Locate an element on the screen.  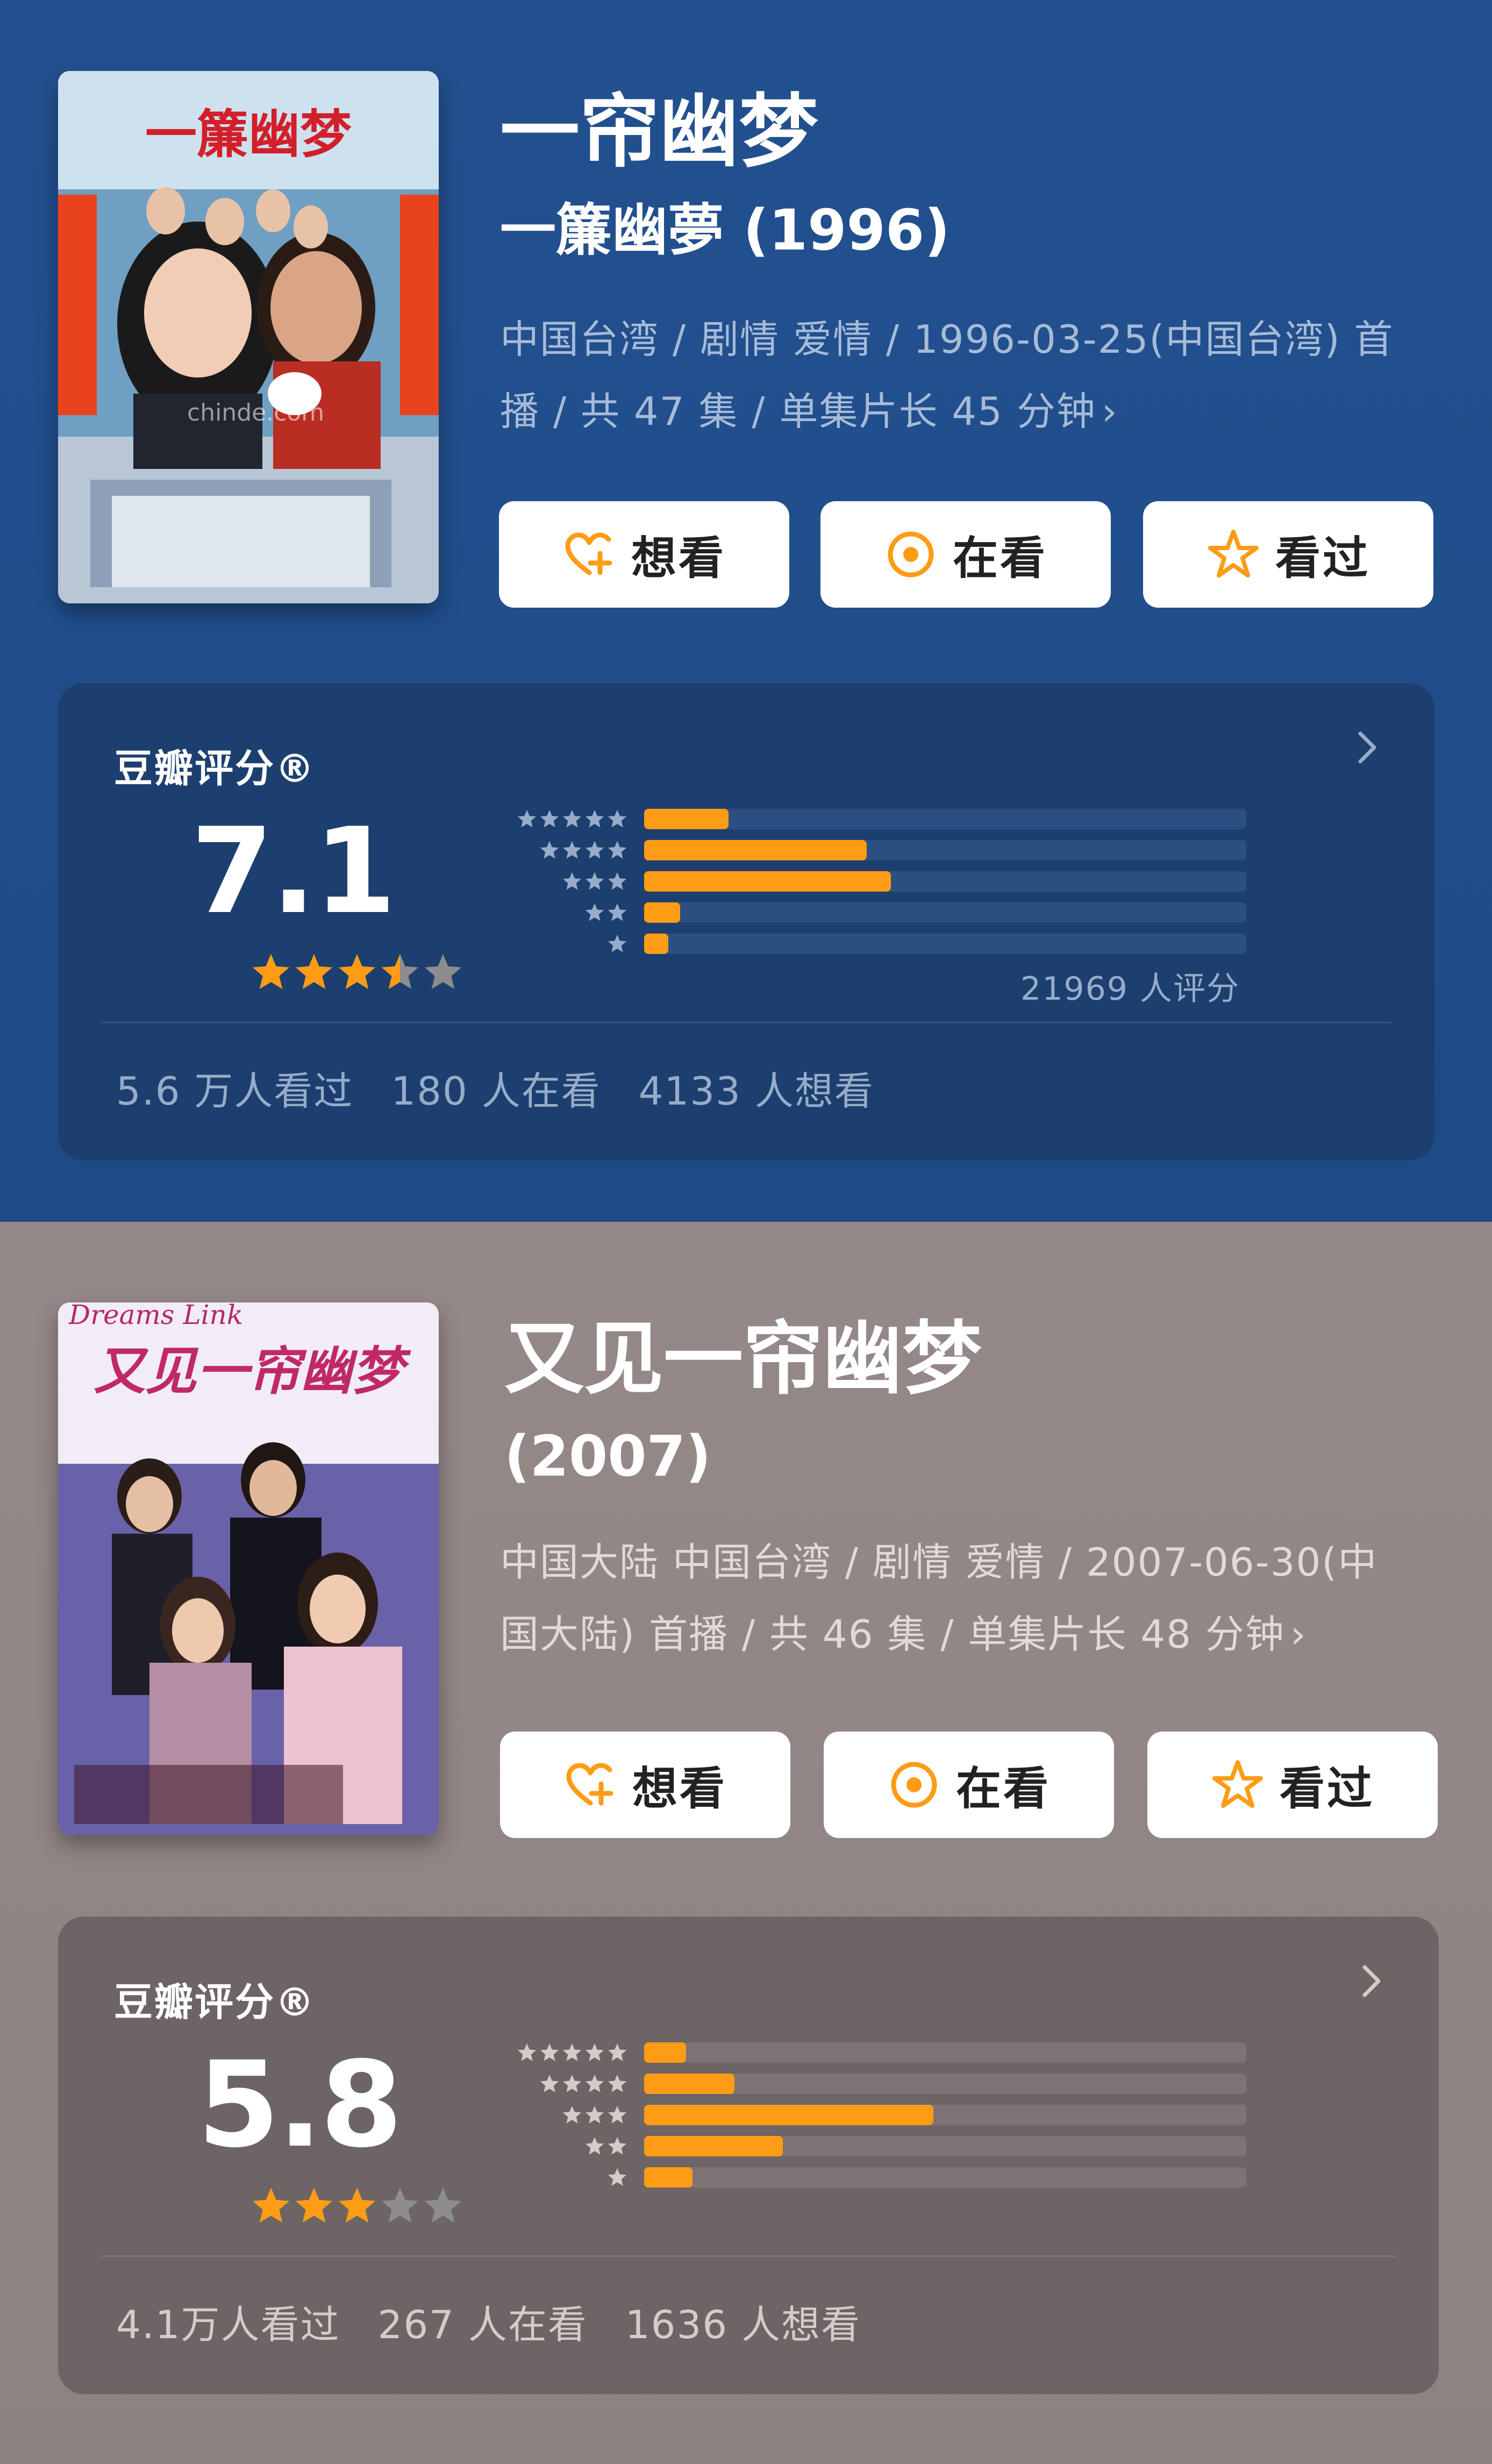
rating-label: 豆瓣评分® is located at coordinates (215, 768).